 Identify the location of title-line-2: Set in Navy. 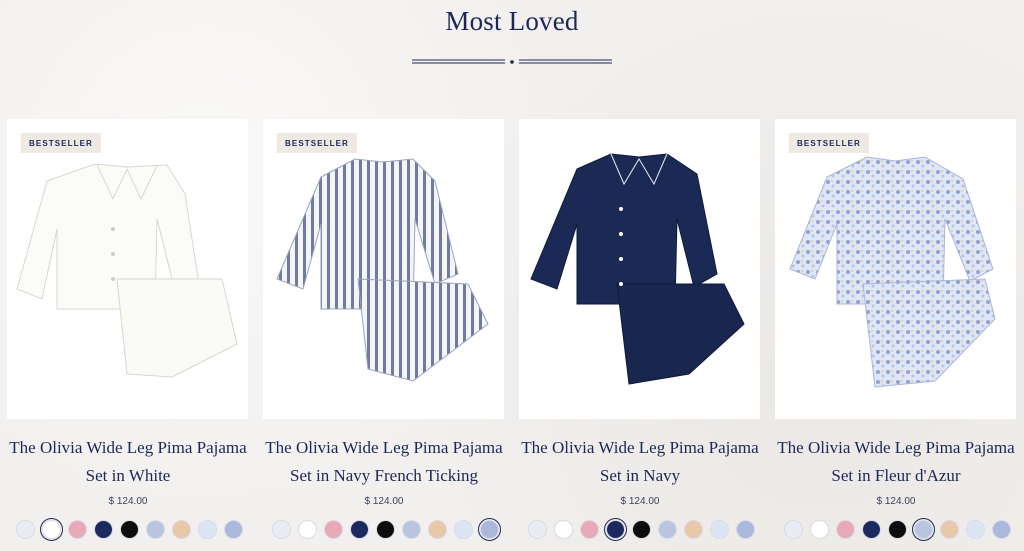
(640, 476).